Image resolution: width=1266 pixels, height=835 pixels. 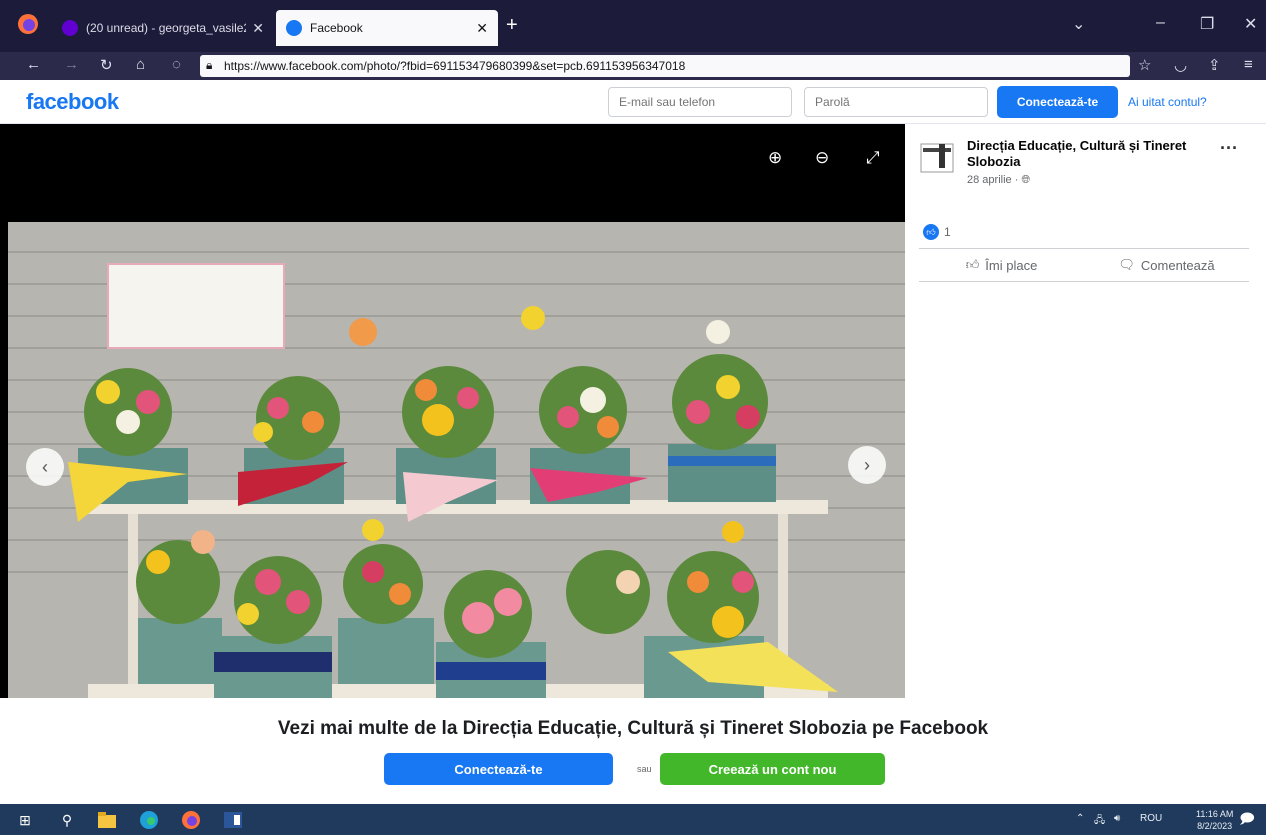 What do you see at coordinates (772, 769) in the screenshot?
I see `create-account-button: Creează un cont nou` at bounding box center [772, 769].